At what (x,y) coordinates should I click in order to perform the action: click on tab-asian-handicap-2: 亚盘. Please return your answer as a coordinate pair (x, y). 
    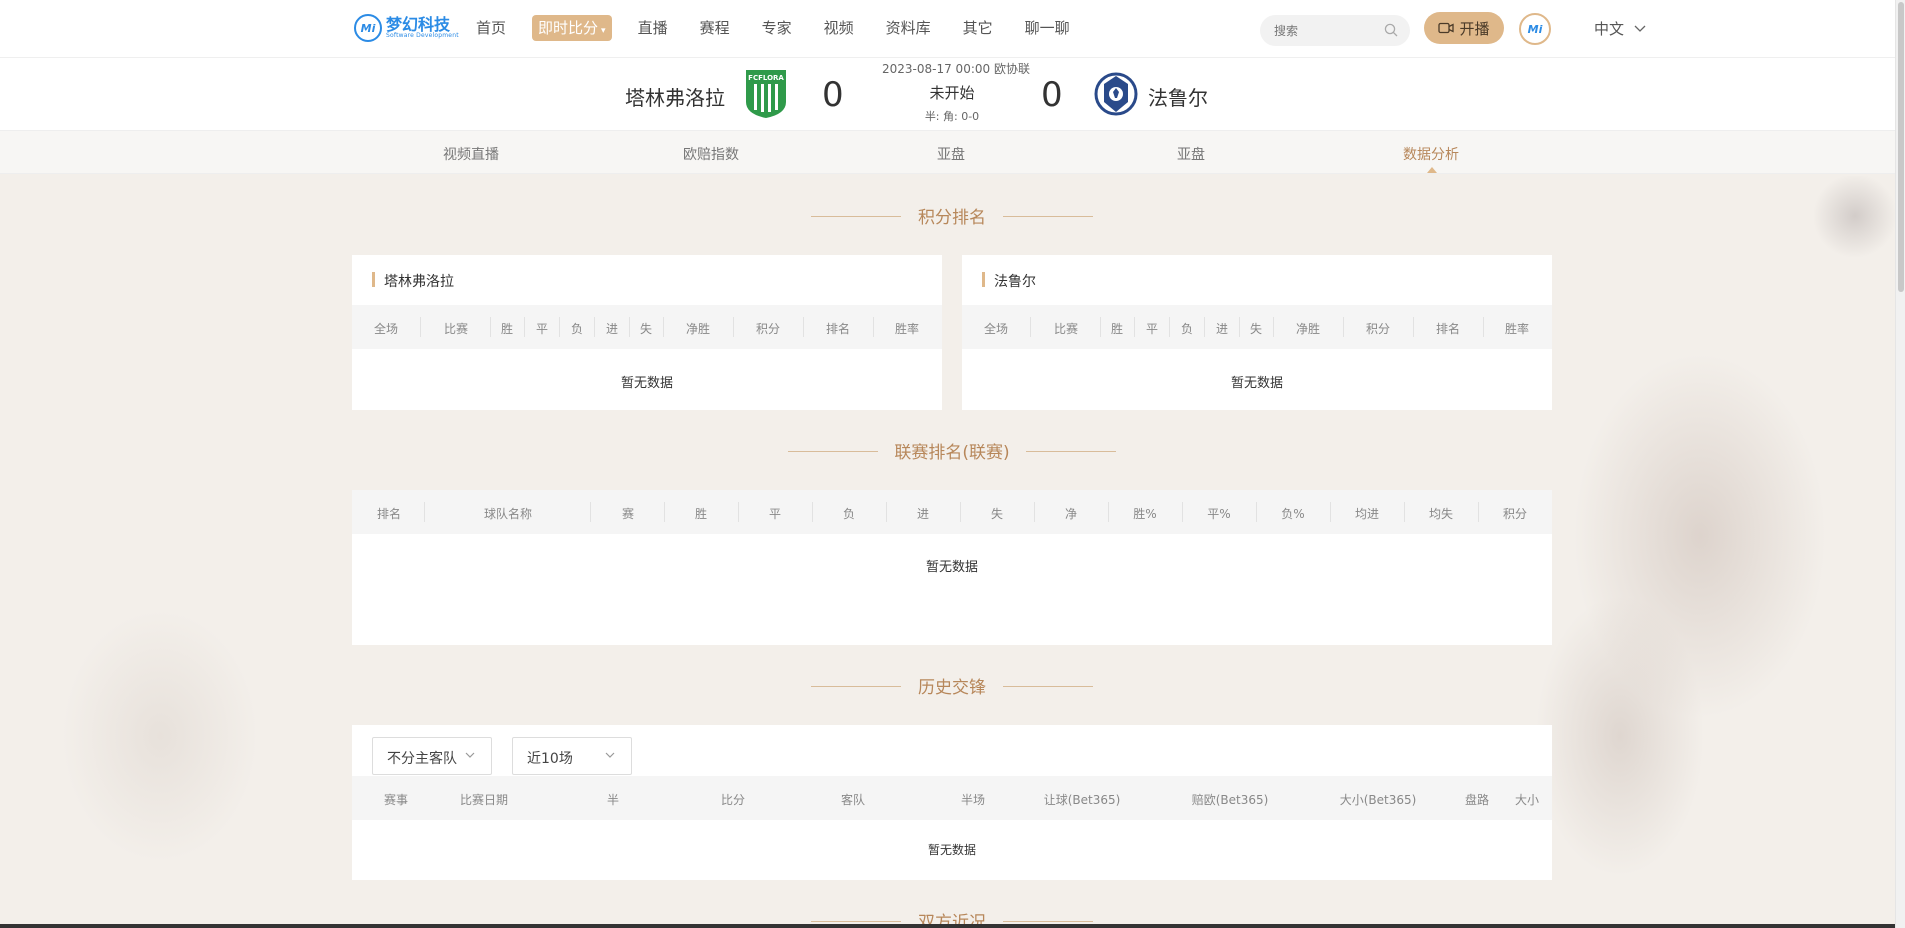
    Looking at the image, I should click on (1191, 154).